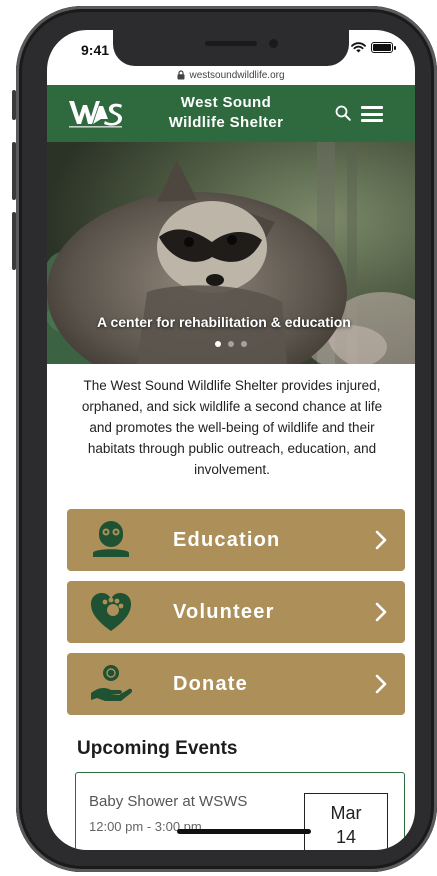  Describe the element at coordinates (372, 114) in the screenshot. I see `hamburger-menu-icon` at that location.